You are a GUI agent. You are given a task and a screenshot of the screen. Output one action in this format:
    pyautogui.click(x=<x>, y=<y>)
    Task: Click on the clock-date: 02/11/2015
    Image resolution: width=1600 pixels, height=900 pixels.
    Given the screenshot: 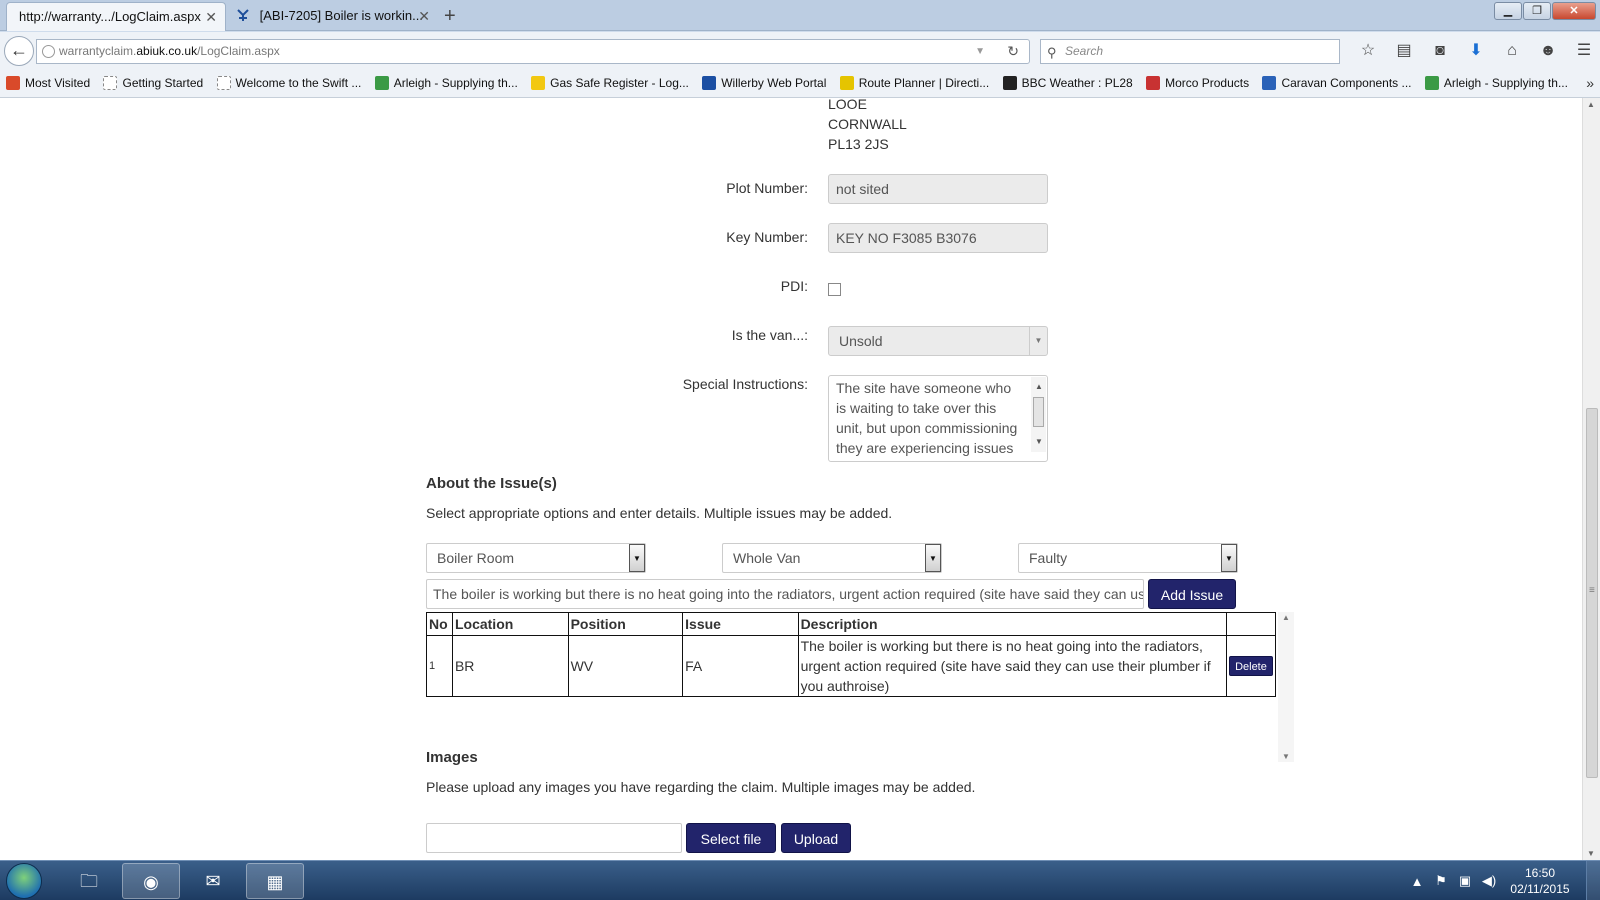 What is the action you would take?
    pyautogui.click(x=1540, y=889)
    